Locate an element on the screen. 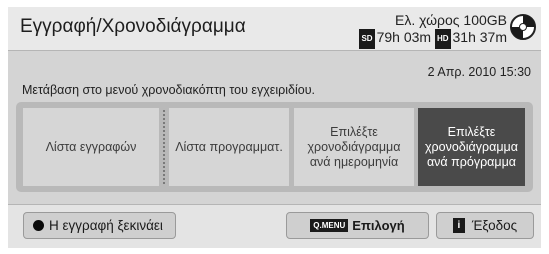 Image resolution: width=549 pixels, height=254 pixels. hd-badge: HD is located at coordinates (442, 39).